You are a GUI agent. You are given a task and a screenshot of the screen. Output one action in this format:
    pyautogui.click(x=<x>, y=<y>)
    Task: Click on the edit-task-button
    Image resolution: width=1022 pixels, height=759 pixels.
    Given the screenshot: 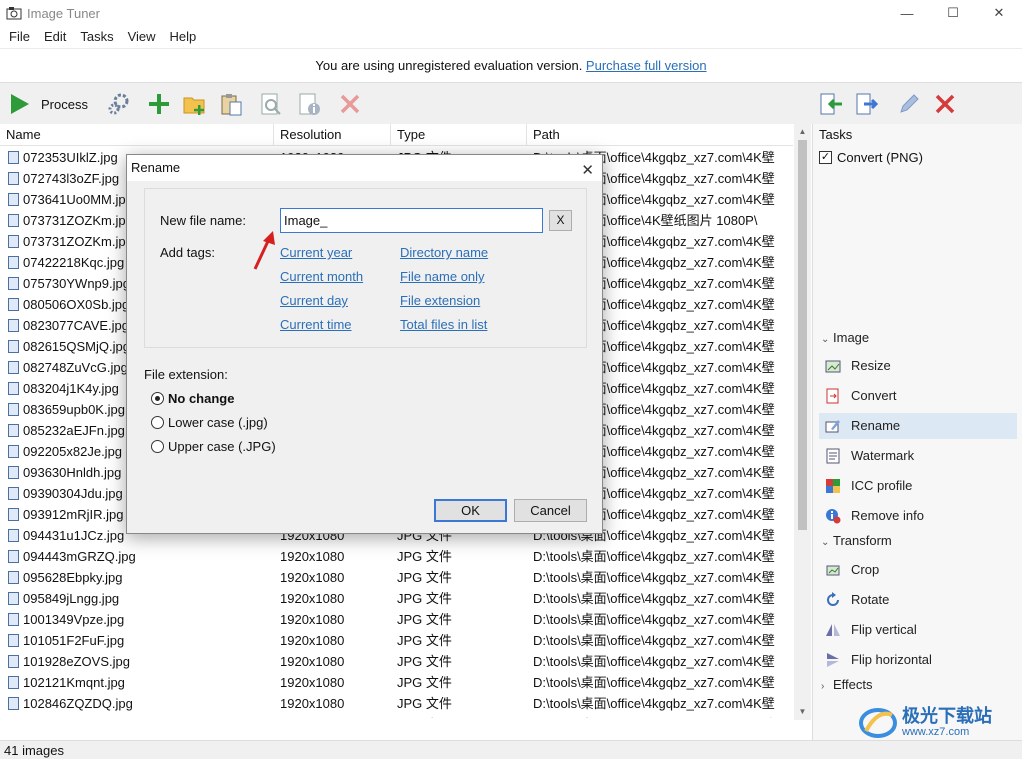 What is the action you would take?
    pyautogui.click(x=909, y=104)
    